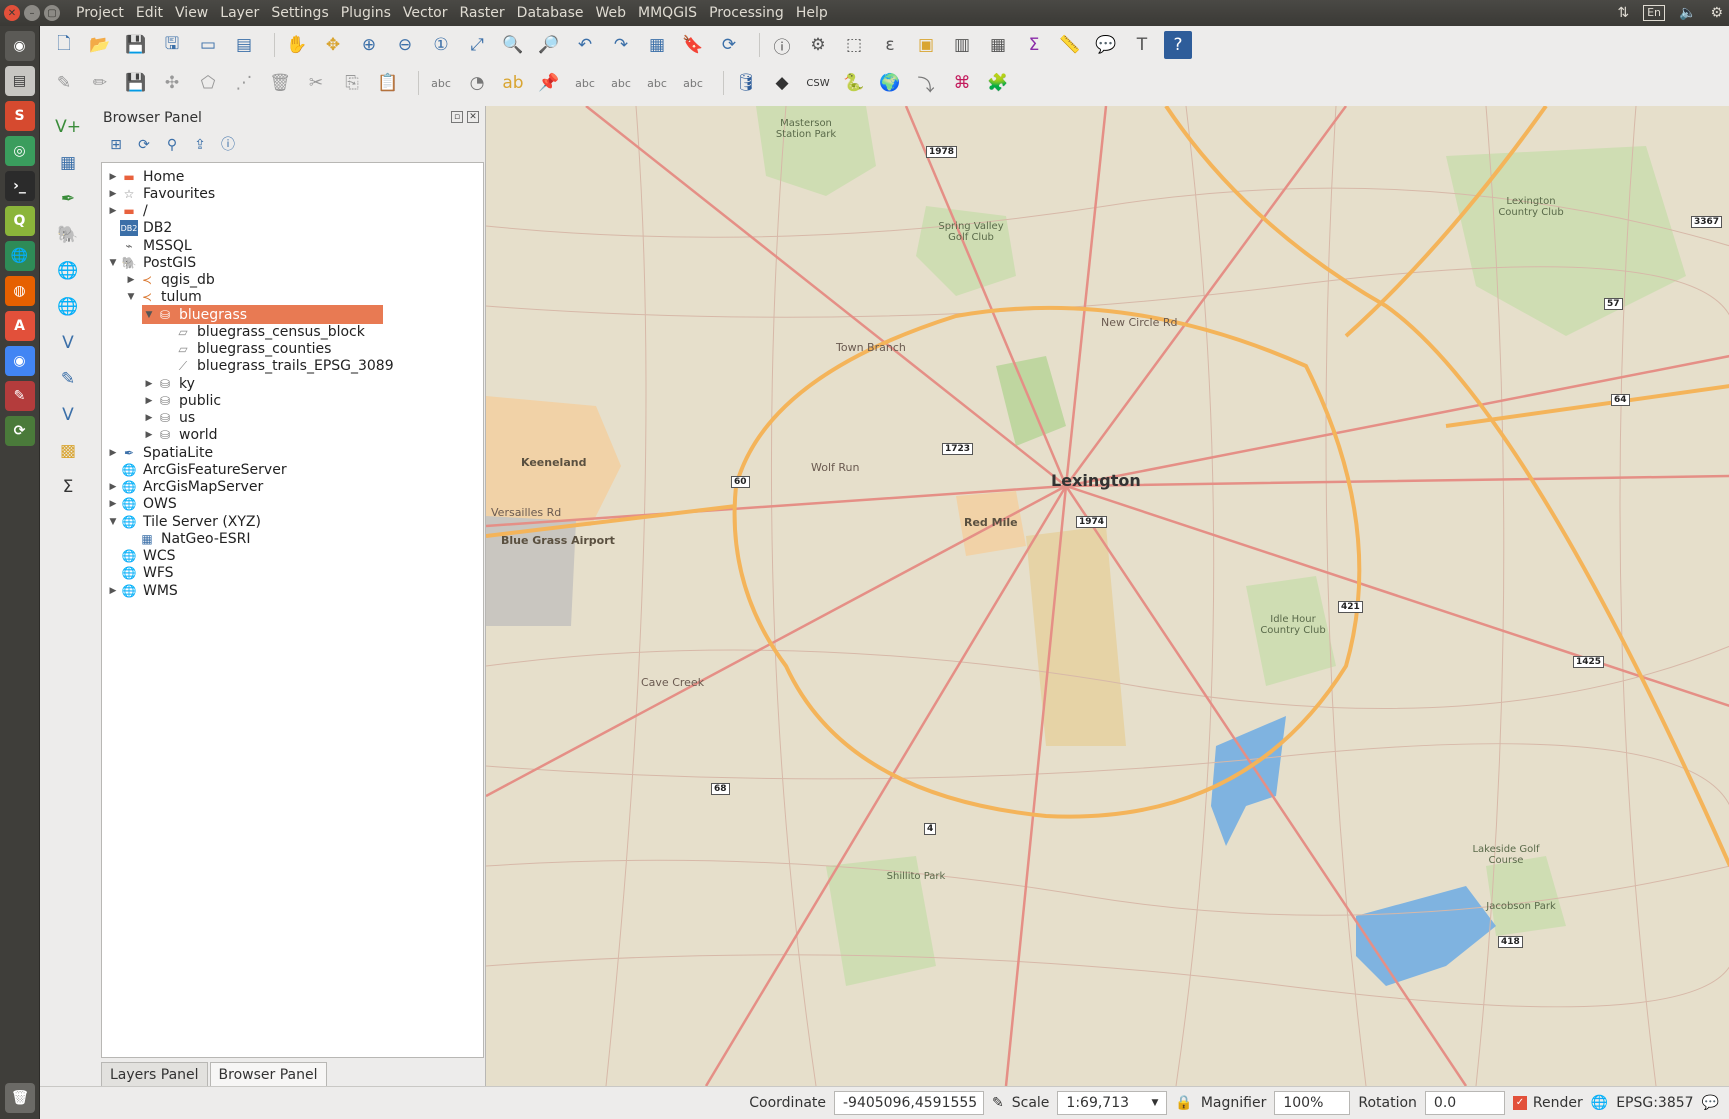  I want to click on measure-icon: 📏, so click(1070, 45).